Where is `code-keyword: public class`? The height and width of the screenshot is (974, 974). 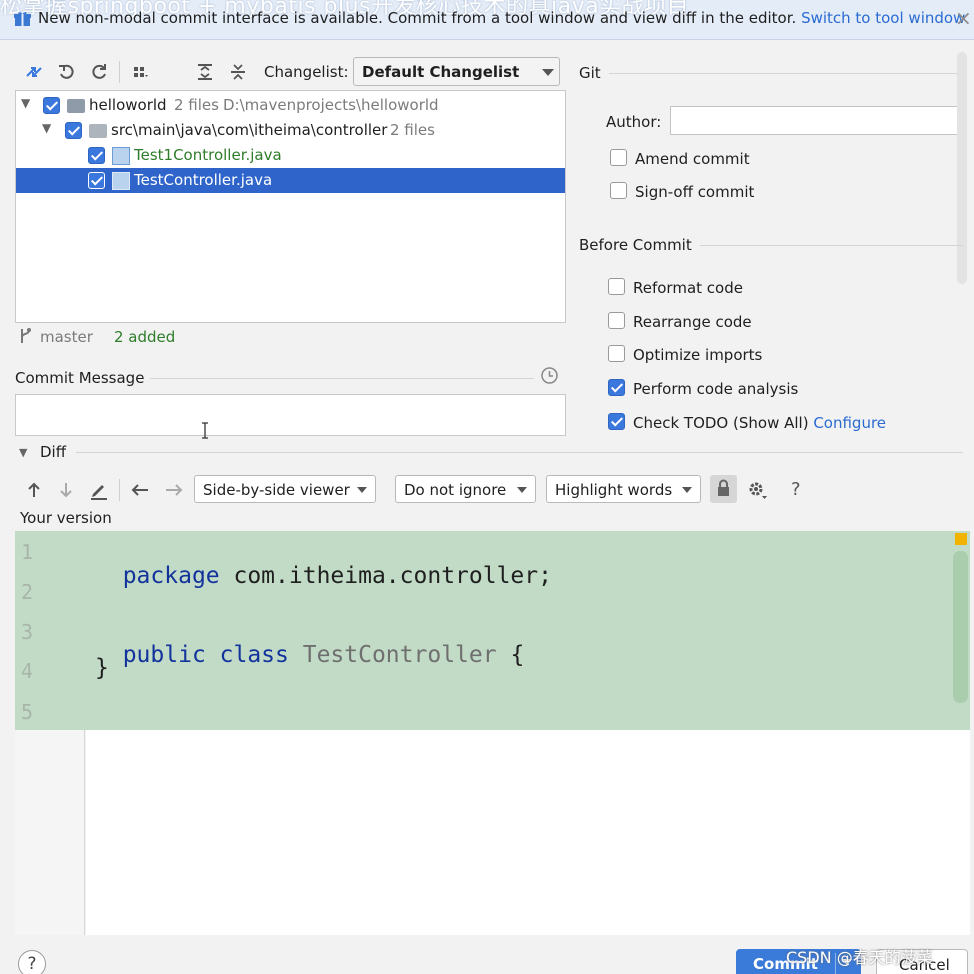 code-keyword: public class is located at coordinates (205, 655).